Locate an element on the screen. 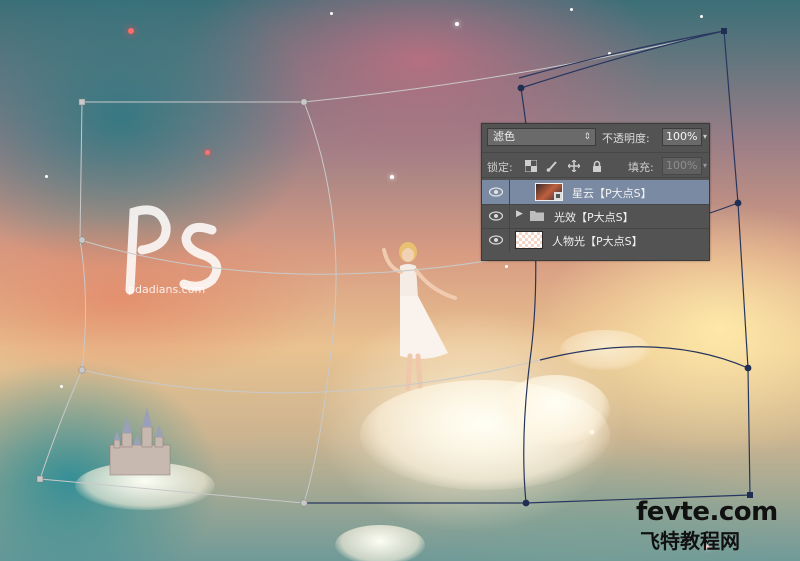  lock-label: 锁定: is located at coordinates (500, 167).